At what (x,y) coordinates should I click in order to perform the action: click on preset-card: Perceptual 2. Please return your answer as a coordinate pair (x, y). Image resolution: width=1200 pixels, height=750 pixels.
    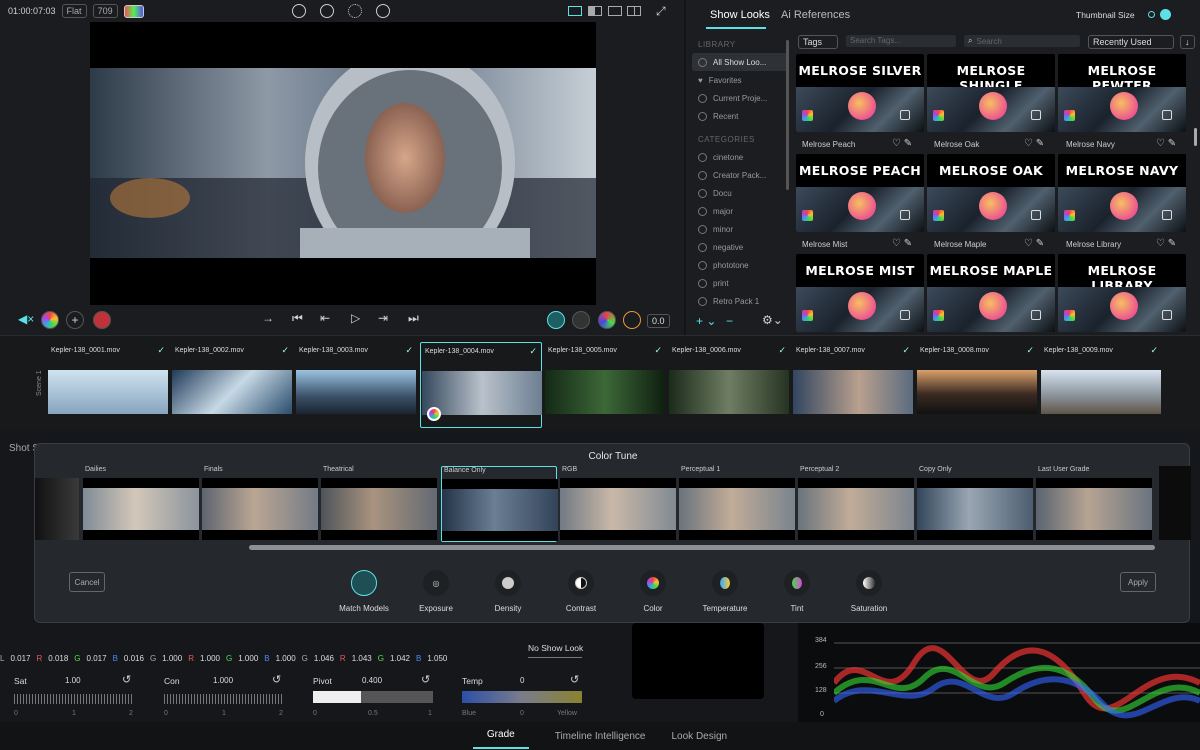
    Looking at the image, I should click on (856, 504).